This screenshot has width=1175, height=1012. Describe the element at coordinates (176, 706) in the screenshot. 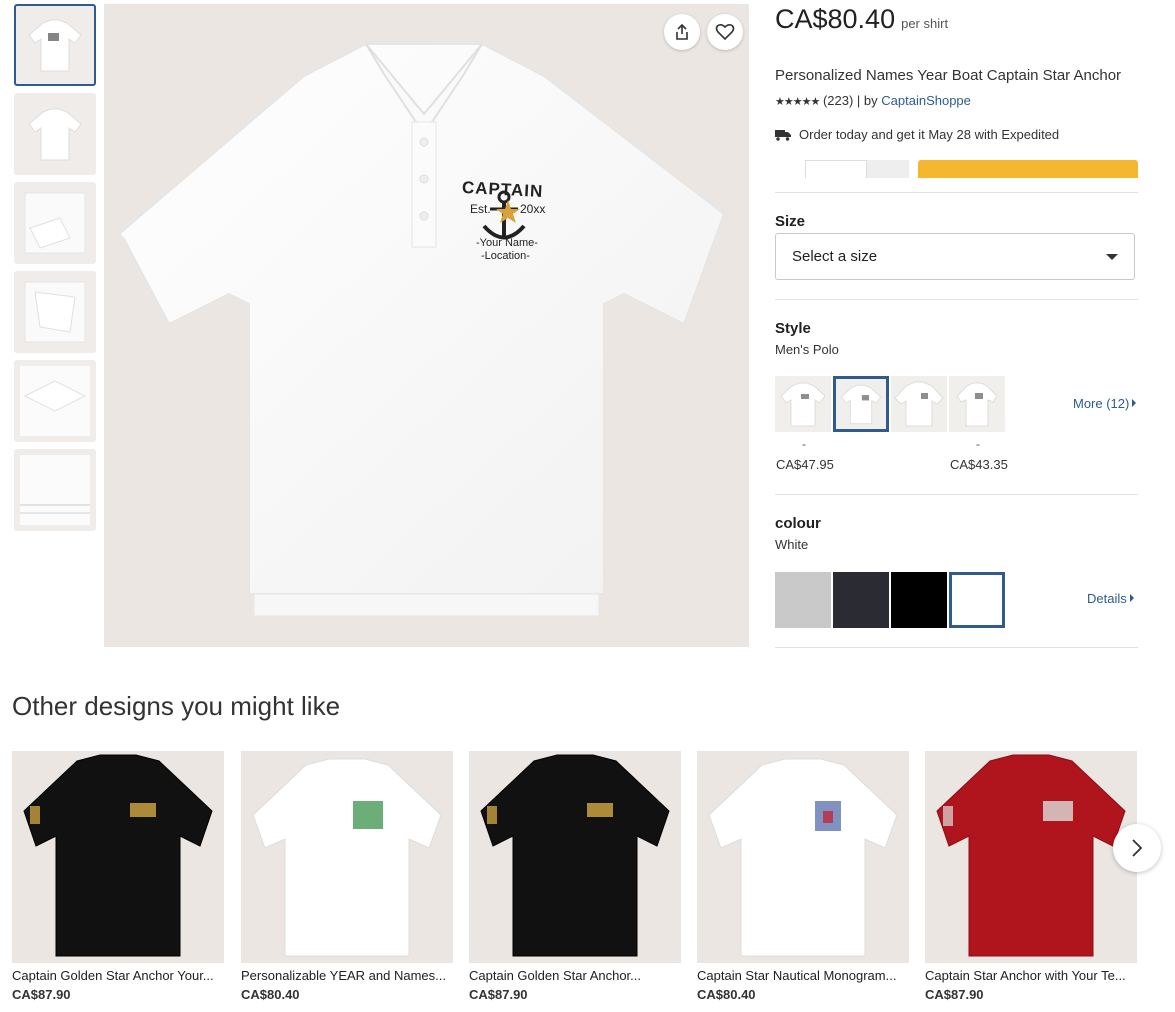

I see `other-designs-heading: Other designs you might like` at that location.